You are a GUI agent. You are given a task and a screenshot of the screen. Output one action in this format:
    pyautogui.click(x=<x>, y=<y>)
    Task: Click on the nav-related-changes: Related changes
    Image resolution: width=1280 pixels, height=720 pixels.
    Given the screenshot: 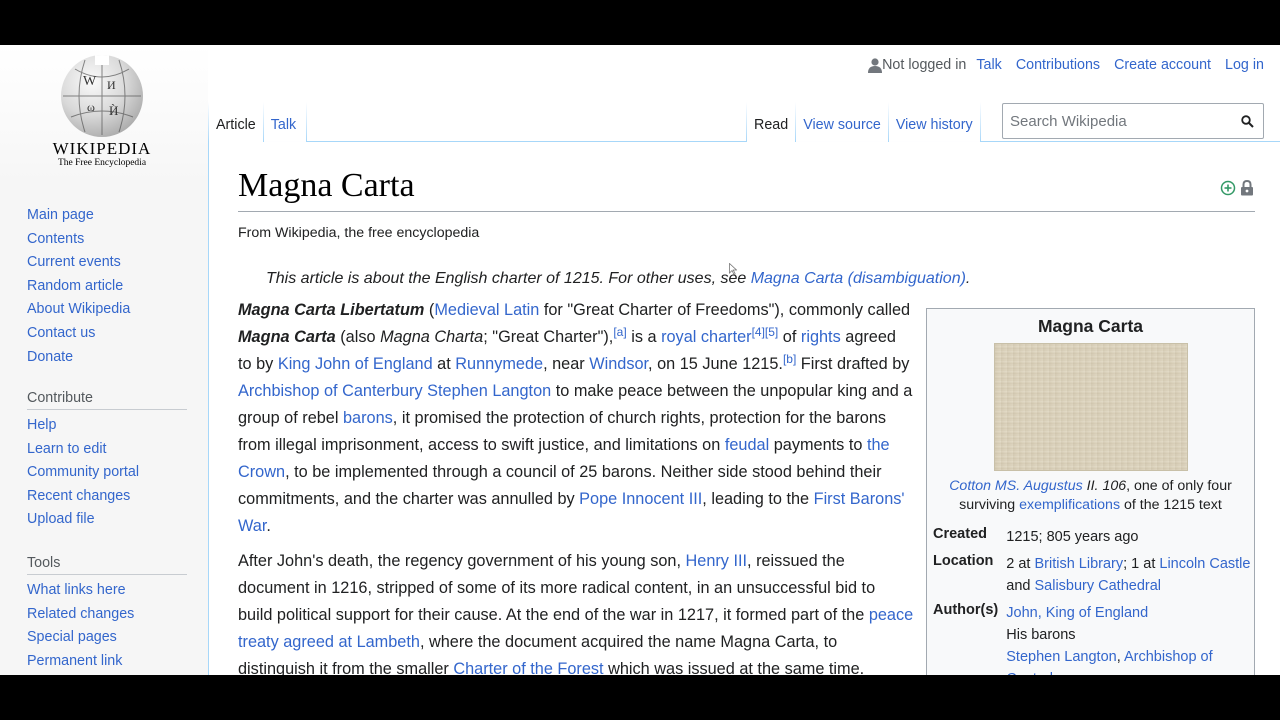 What is the action you would take?
    pyautogui.click(x=107, y=615)
    